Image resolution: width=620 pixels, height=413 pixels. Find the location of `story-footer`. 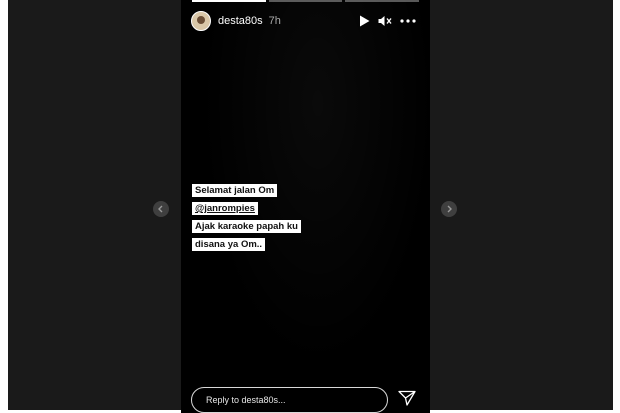

story-footer is located at coordinates (303, 400).